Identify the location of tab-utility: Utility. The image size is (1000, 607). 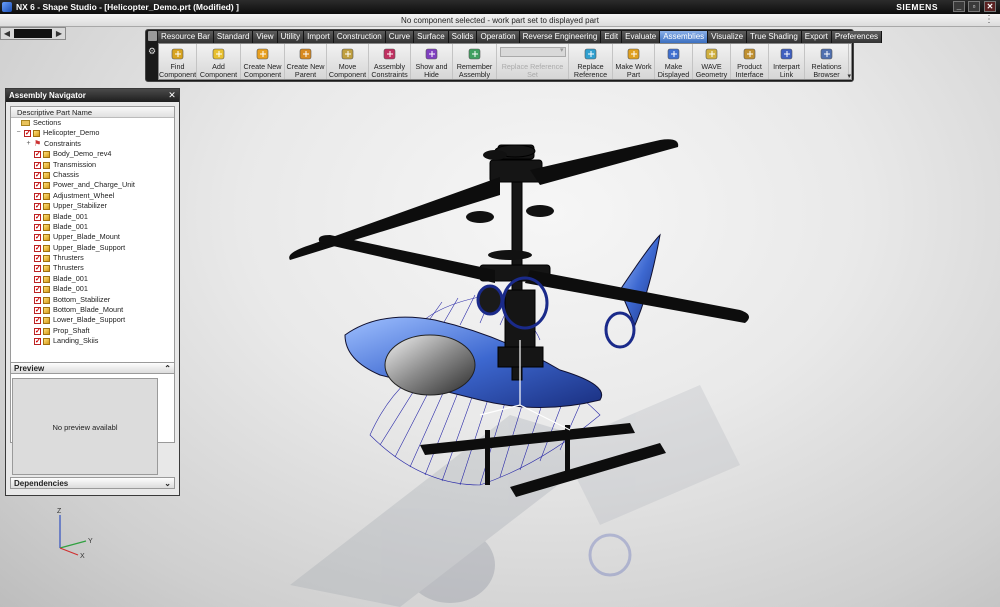
(291, 37).